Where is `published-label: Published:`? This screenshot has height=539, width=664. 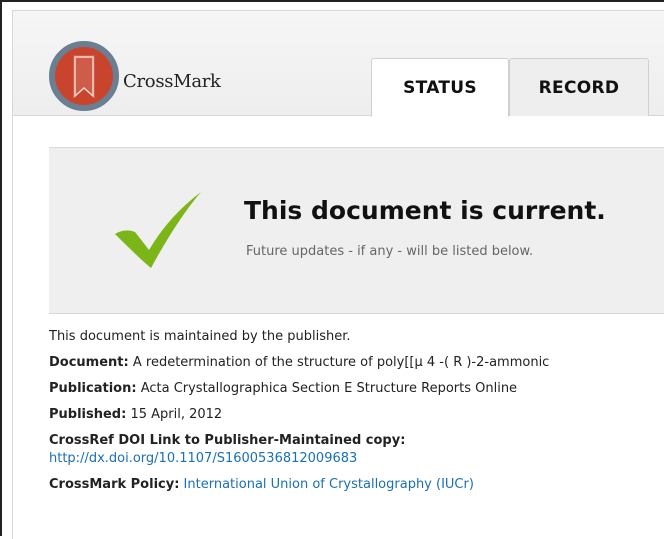 published-label: Published: is located at coordinates (88, 414).